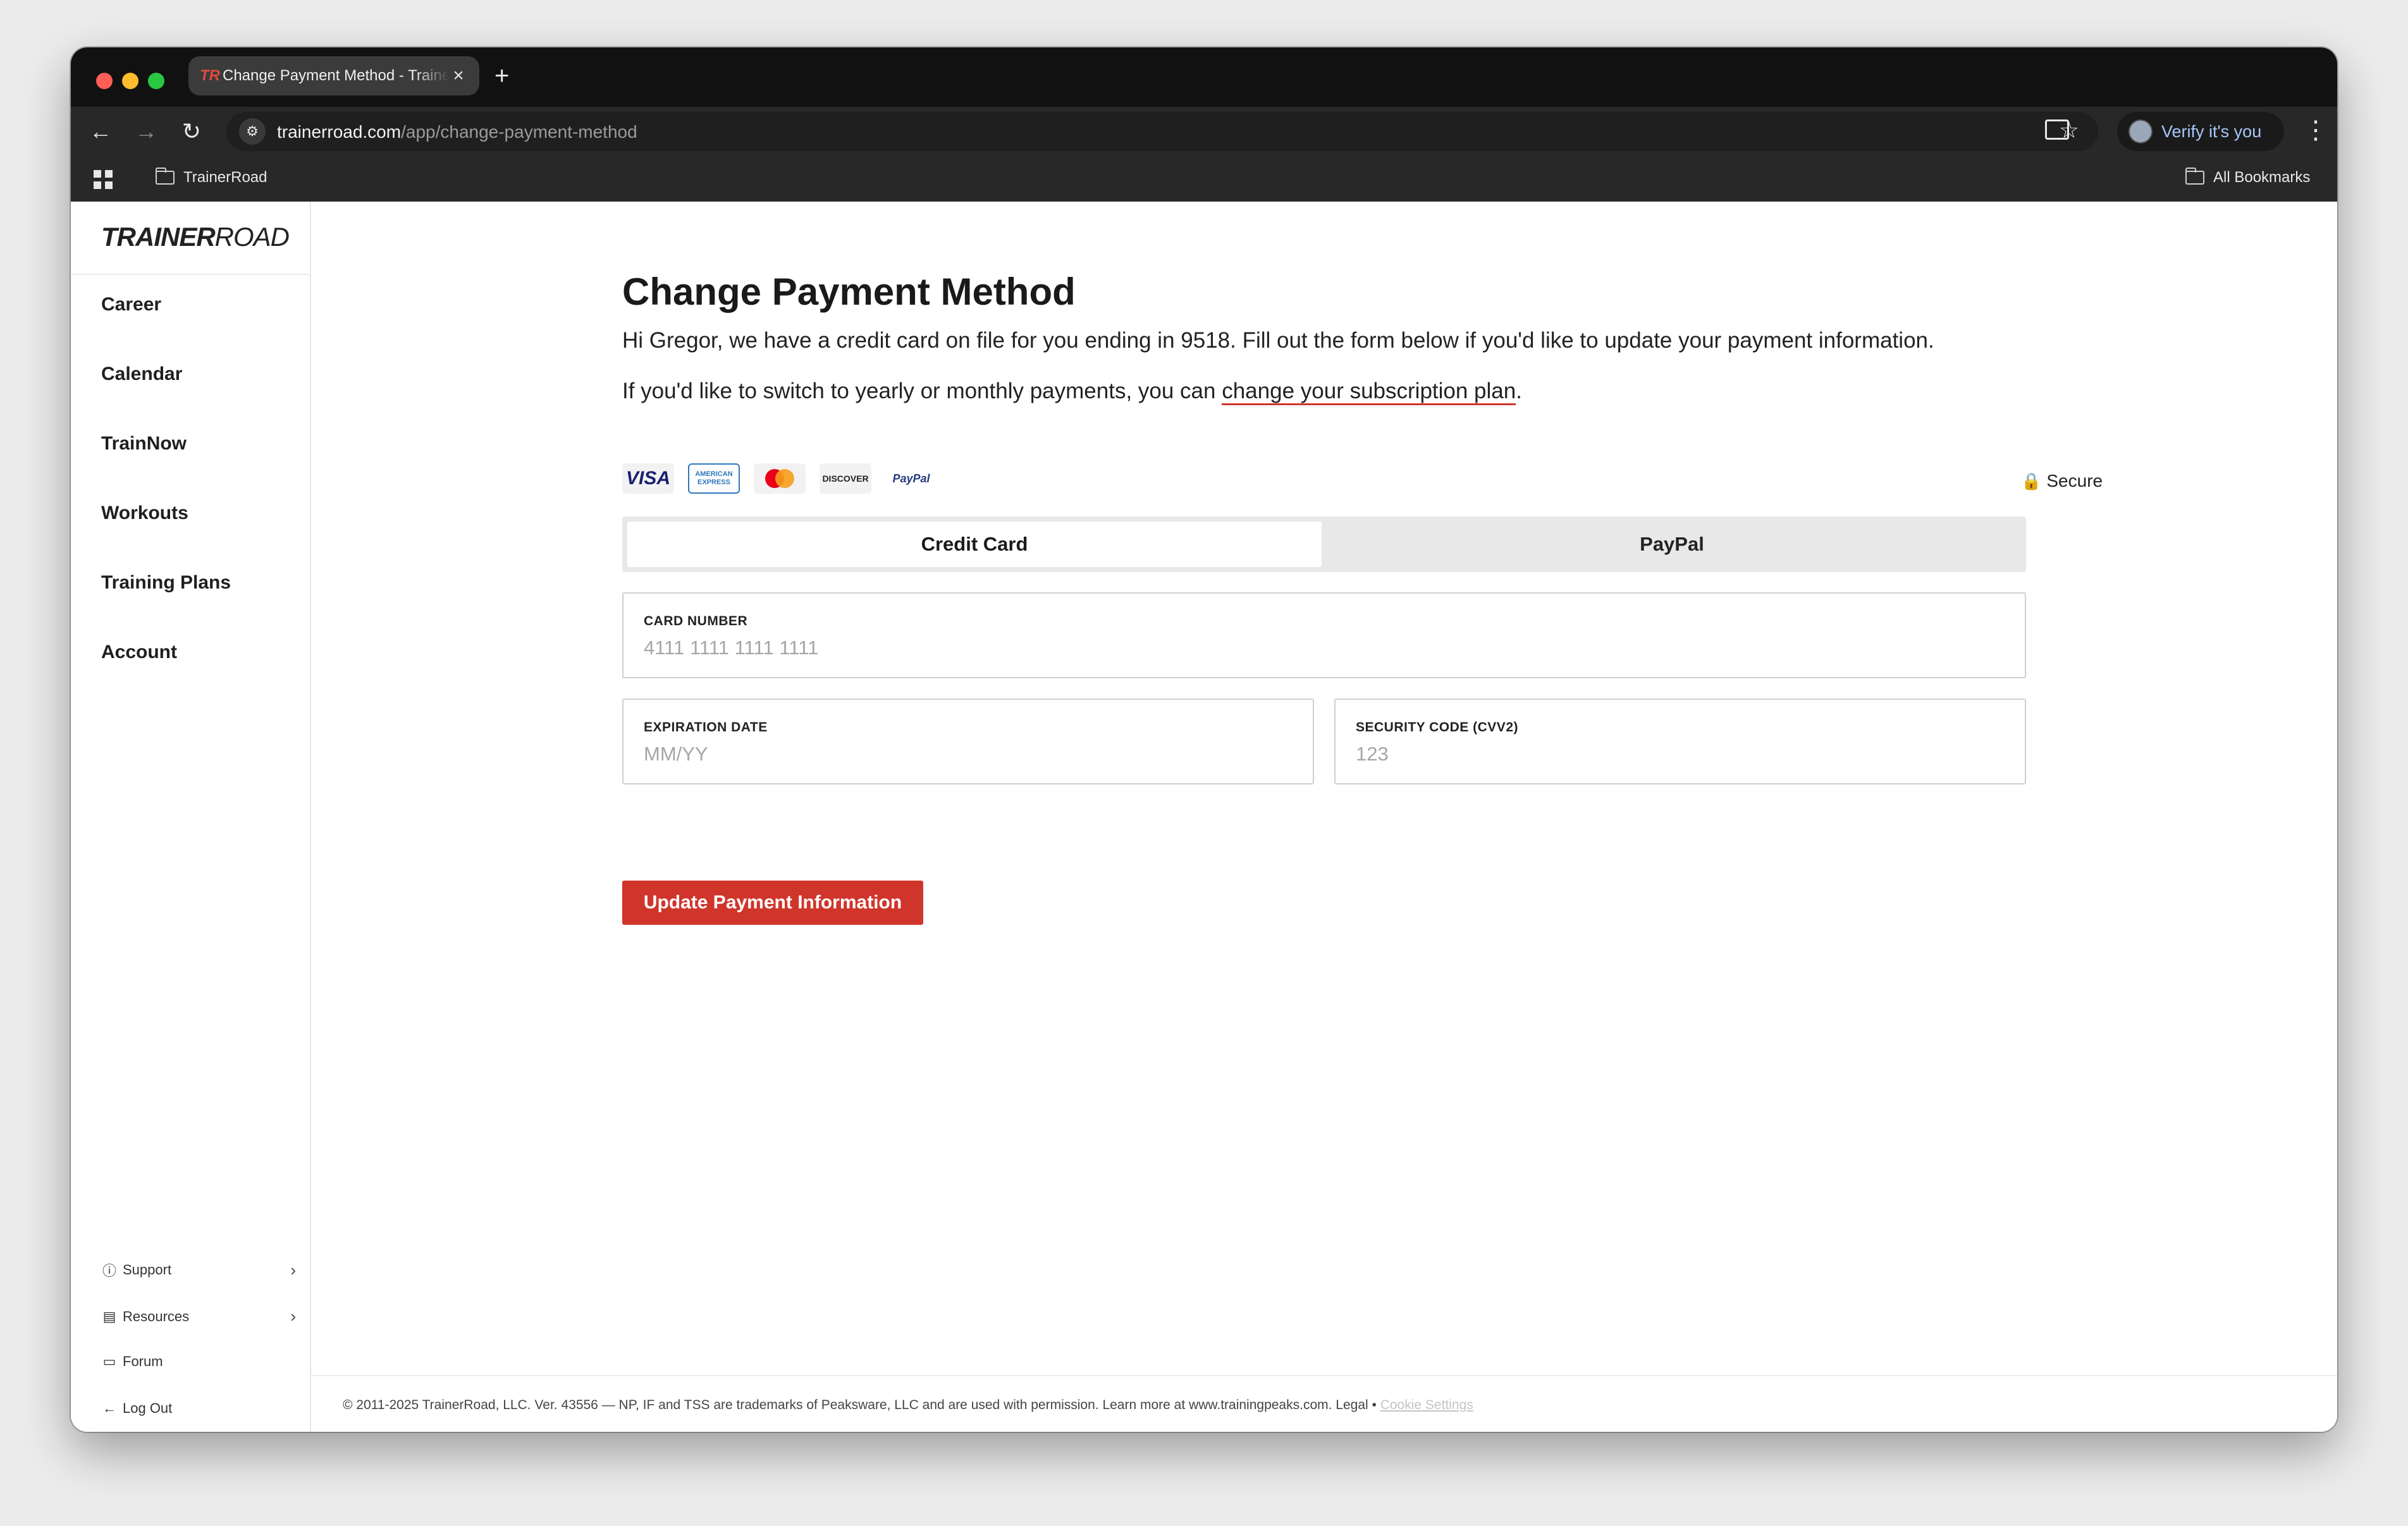 The height and width of the screenshot is (1526, 2408). Describe the element at coordinates (158, 237) in the screenshot. I see `logo-bold: TRAINER` at that location.